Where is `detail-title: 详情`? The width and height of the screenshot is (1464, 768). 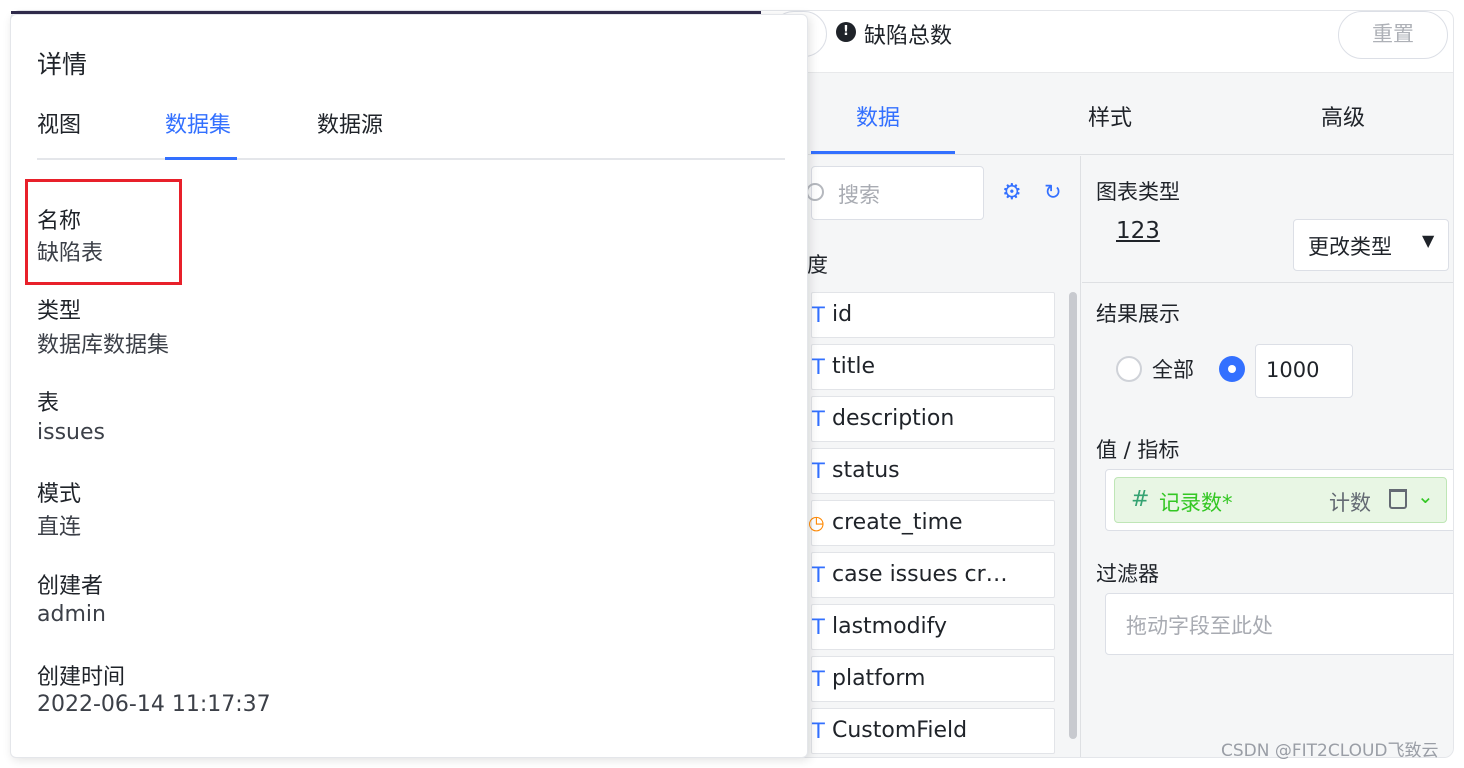
detail-title: 详情 is located at coordinates (62, 64).